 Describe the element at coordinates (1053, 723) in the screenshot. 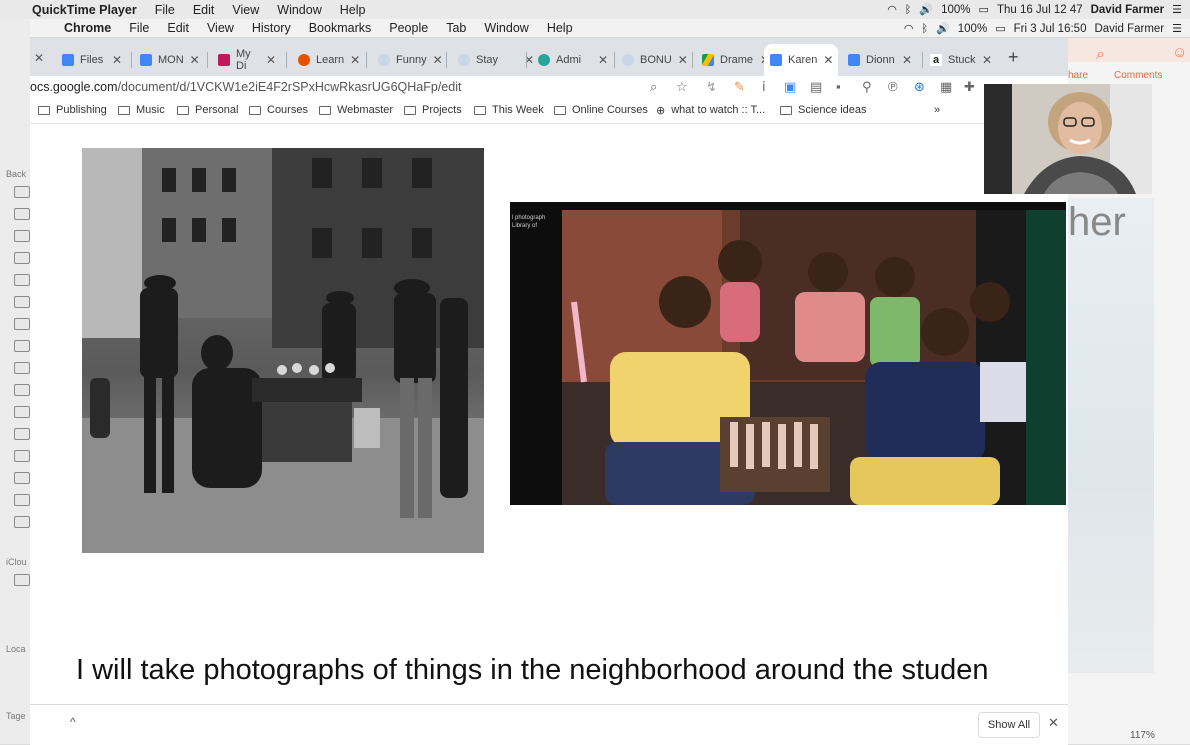

I see `close-downloads-button: ✕` at that location.